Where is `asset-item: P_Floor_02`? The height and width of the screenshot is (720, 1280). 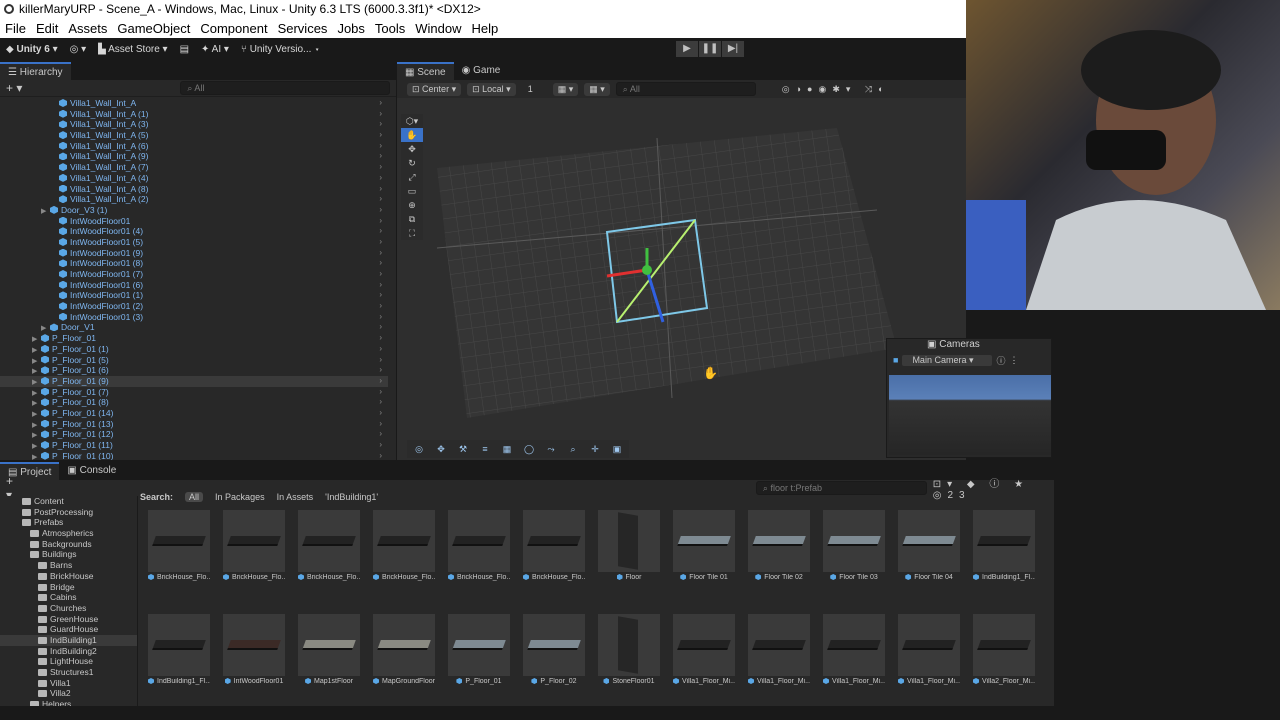 asset-item: P_Floor_02 is located at coordinates (554, 650).